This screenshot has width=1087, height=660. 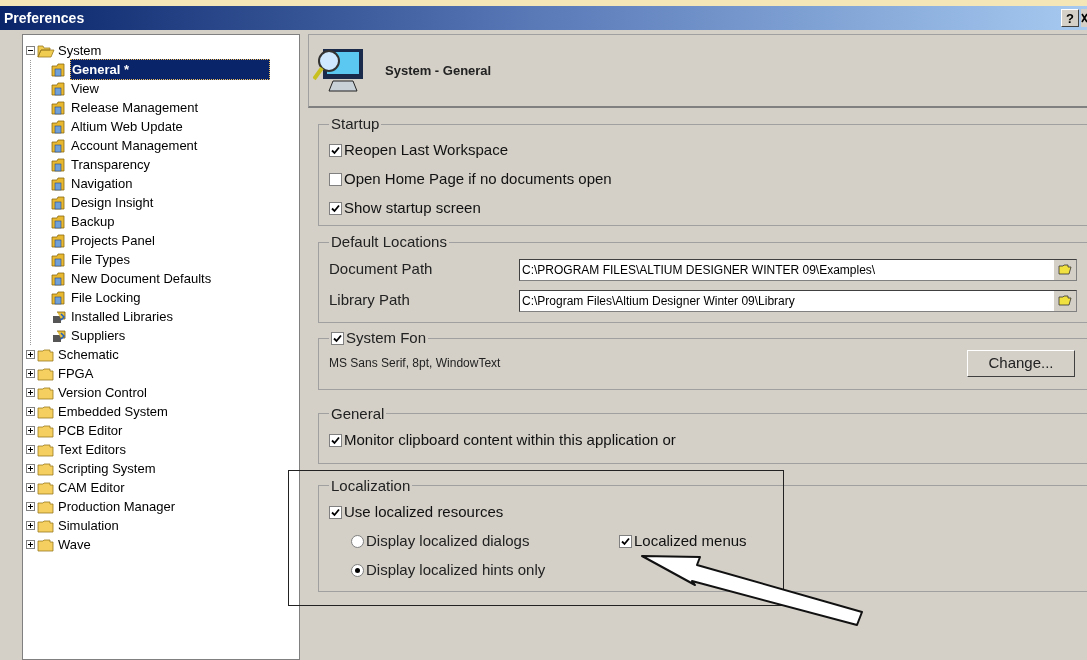 I want to click on tree-item: FPGA, so click(x=76, y=373).